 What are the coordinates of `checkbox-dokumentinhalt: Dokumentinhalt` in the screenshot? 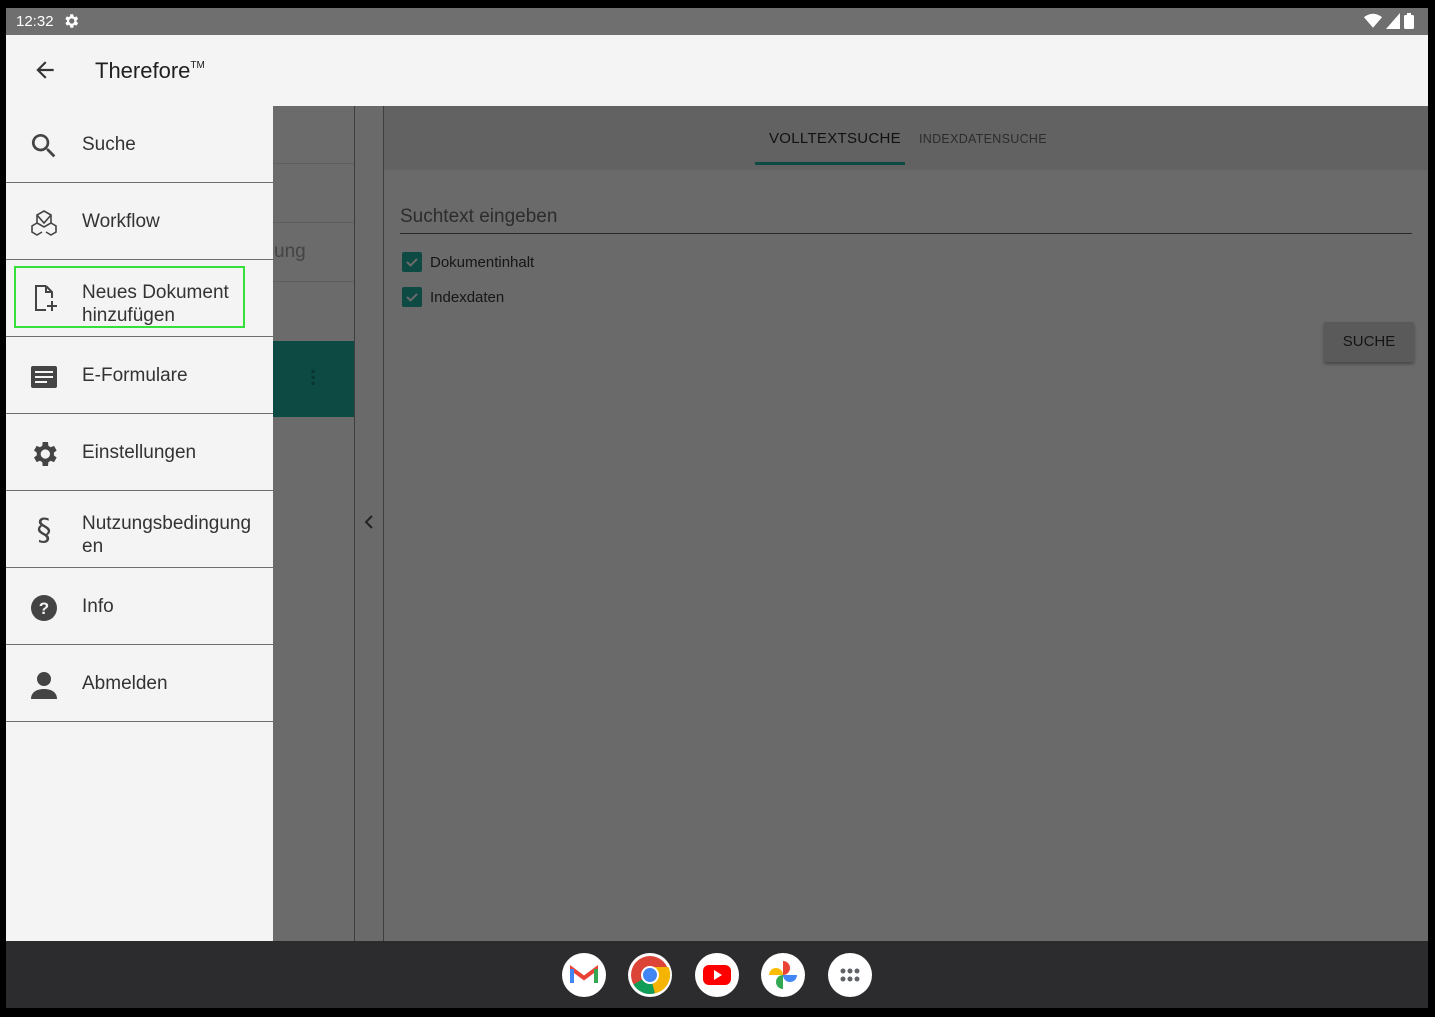 It's located at (468, 262).